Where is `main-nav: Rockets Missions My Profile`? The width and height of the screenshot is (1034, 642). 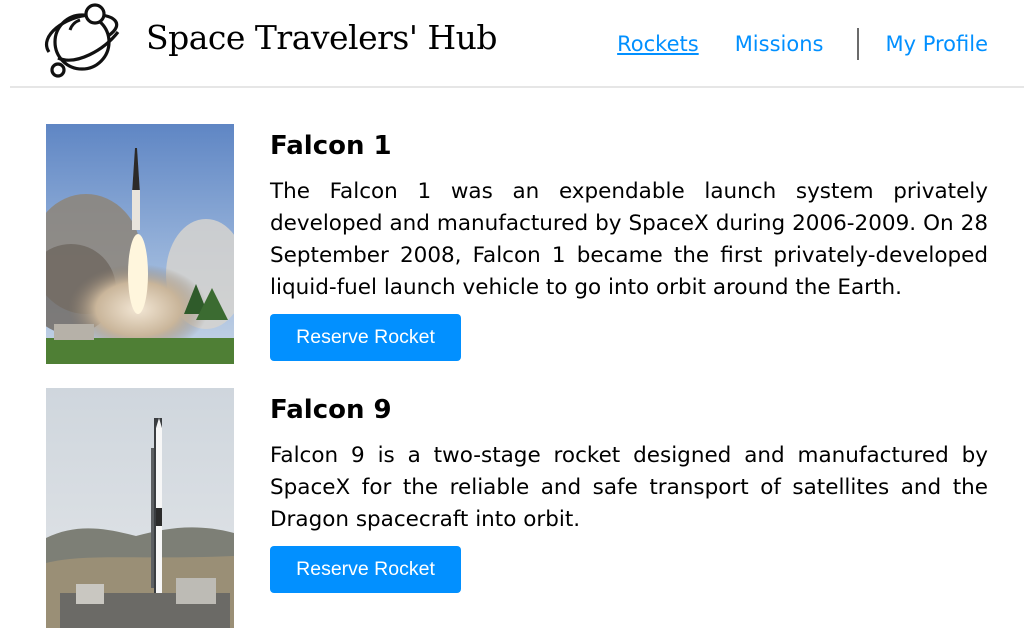
main-nav: Rockets Missions My Profile is located at coordinates (802, 44).